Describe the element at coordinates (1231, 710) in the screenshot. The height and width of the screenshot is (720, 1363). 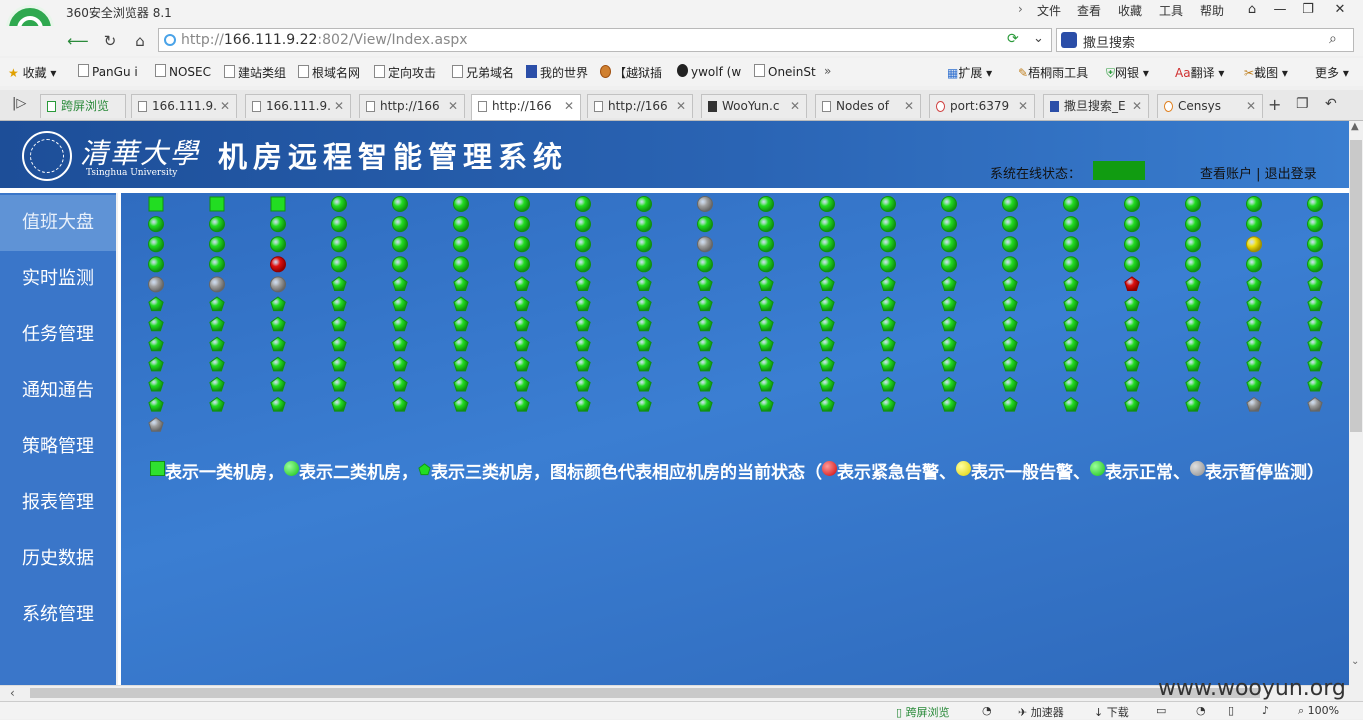
I see `device-icon: ▯` at that location.